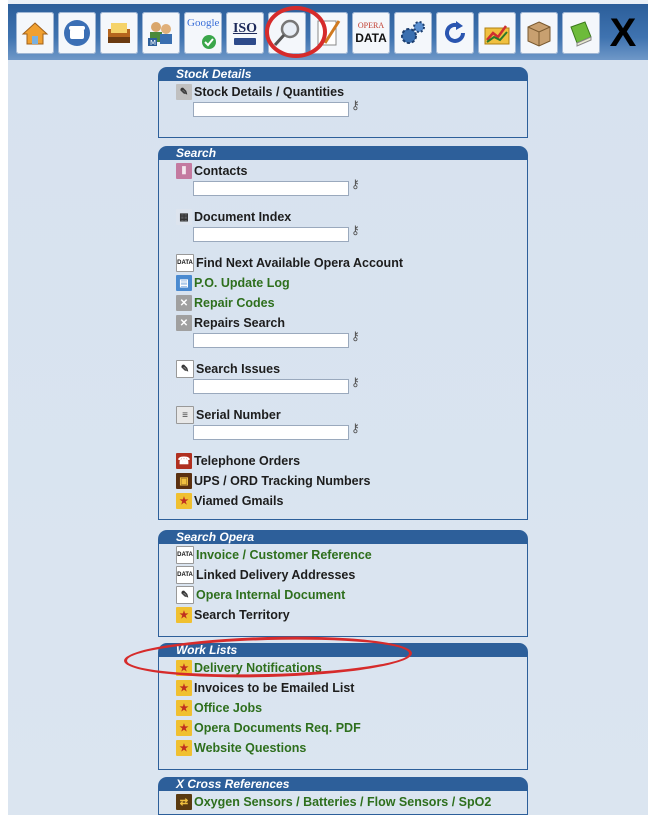 The width and height of the screenshot is (648, 815). I want to click on home-icon, so click(35, 33).